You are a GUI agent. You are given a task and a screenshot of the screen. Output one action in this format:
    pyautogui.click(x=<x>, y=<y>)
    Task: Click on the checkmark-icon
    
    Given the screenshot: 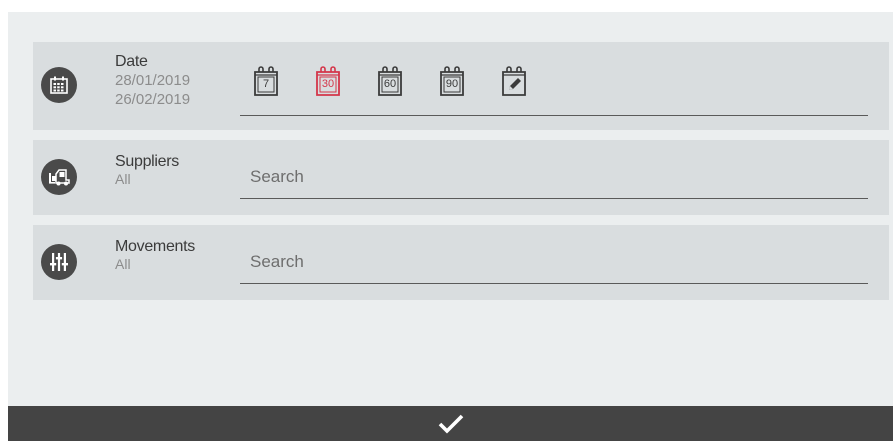 What is the action you would take?
    pyautogui.click(x=450, y=424)
    